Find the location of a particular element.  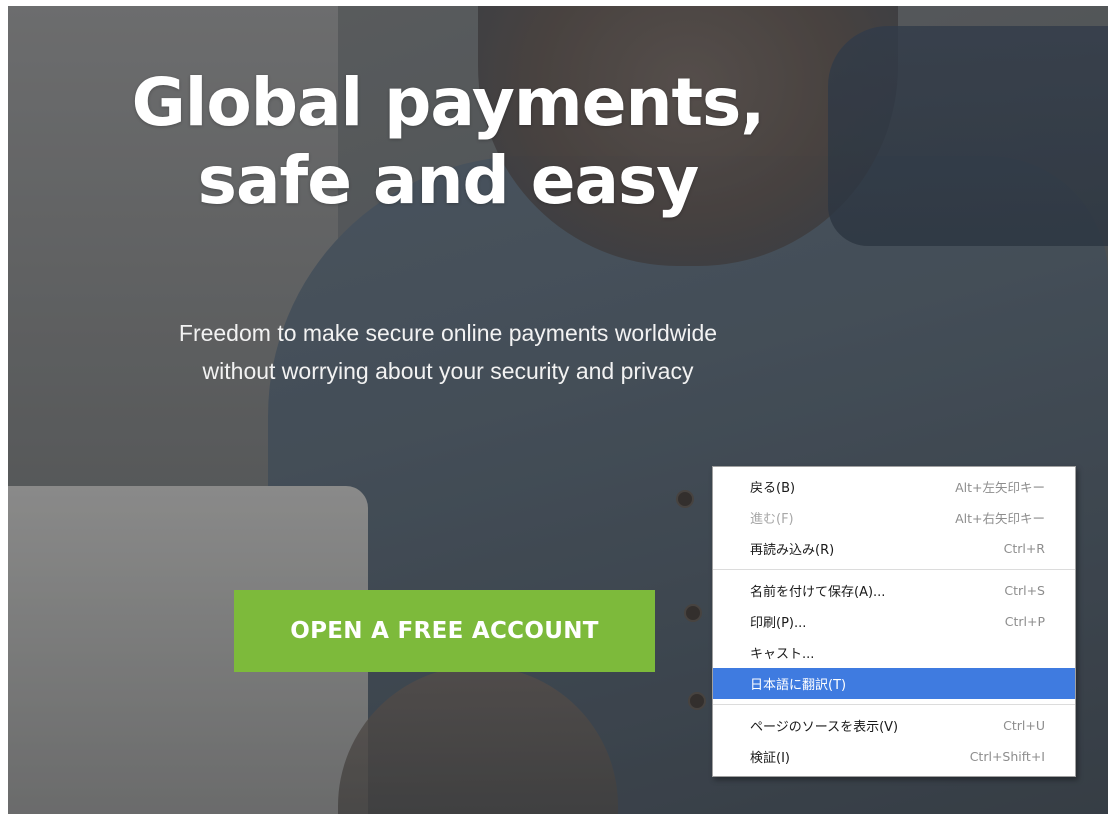

menu-item-label: ページのソースを表示(V) is located at coordinates (824, 727).